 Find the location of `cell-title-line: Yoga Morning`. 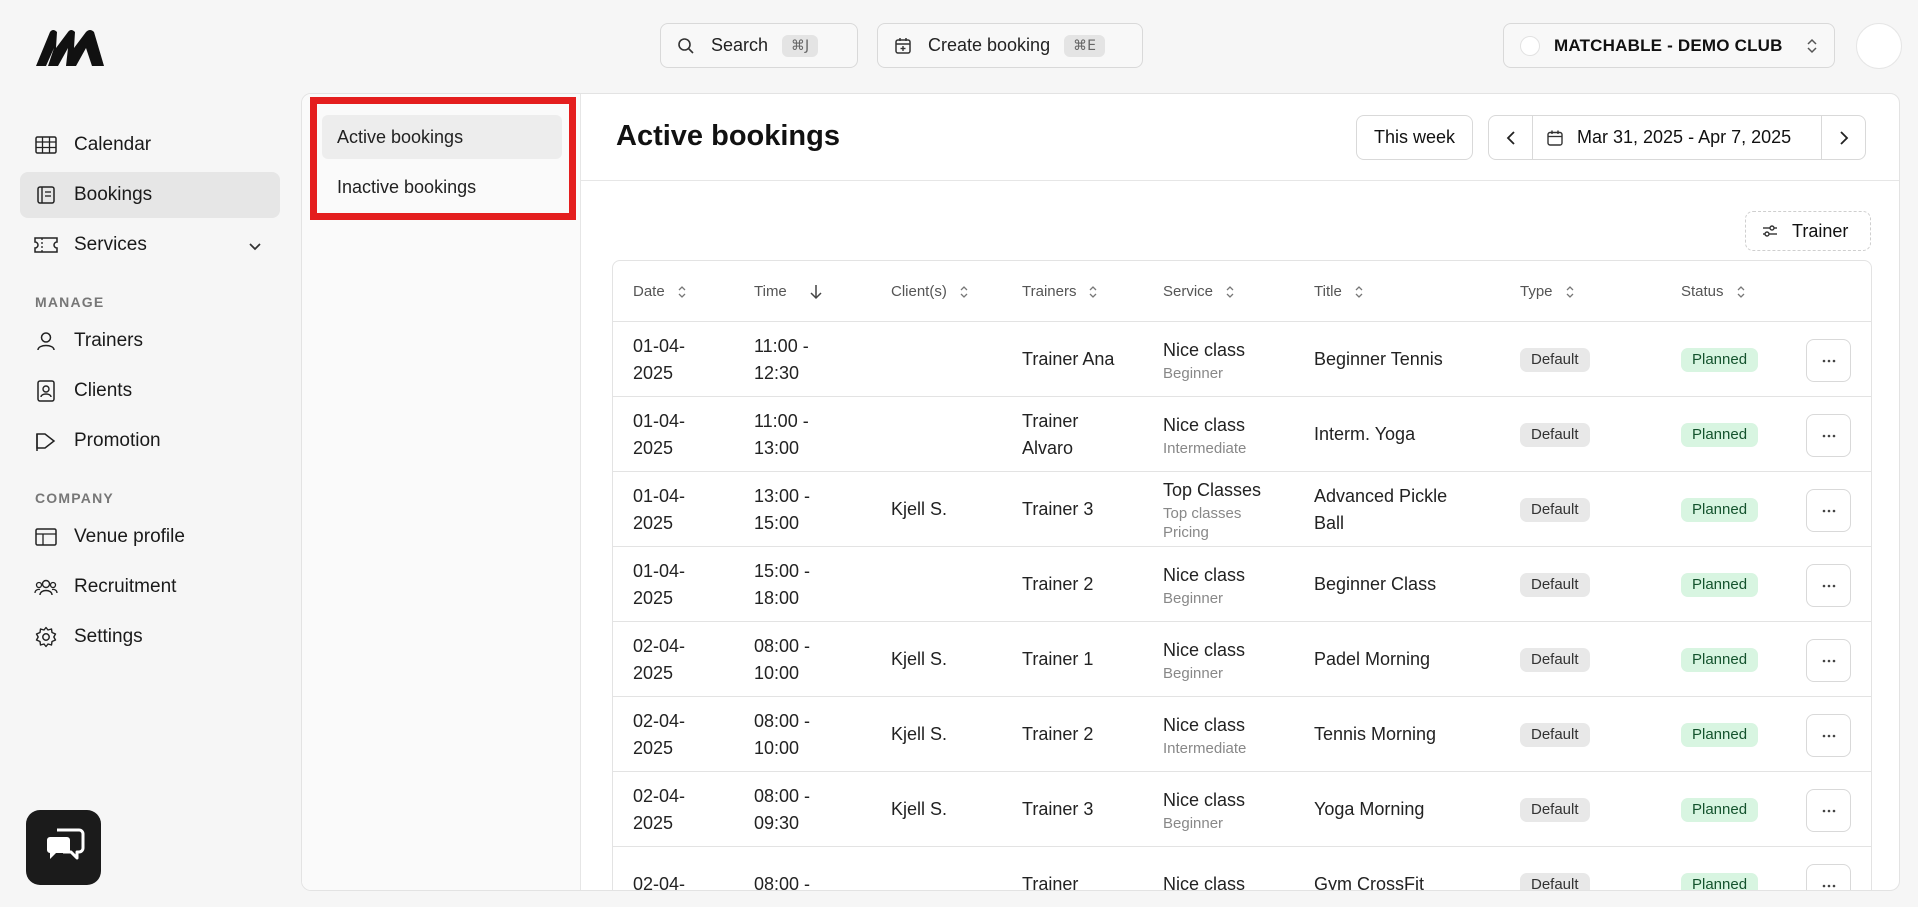

cell-title-line: Yoga Morning is located at coordinates (1369, 809).